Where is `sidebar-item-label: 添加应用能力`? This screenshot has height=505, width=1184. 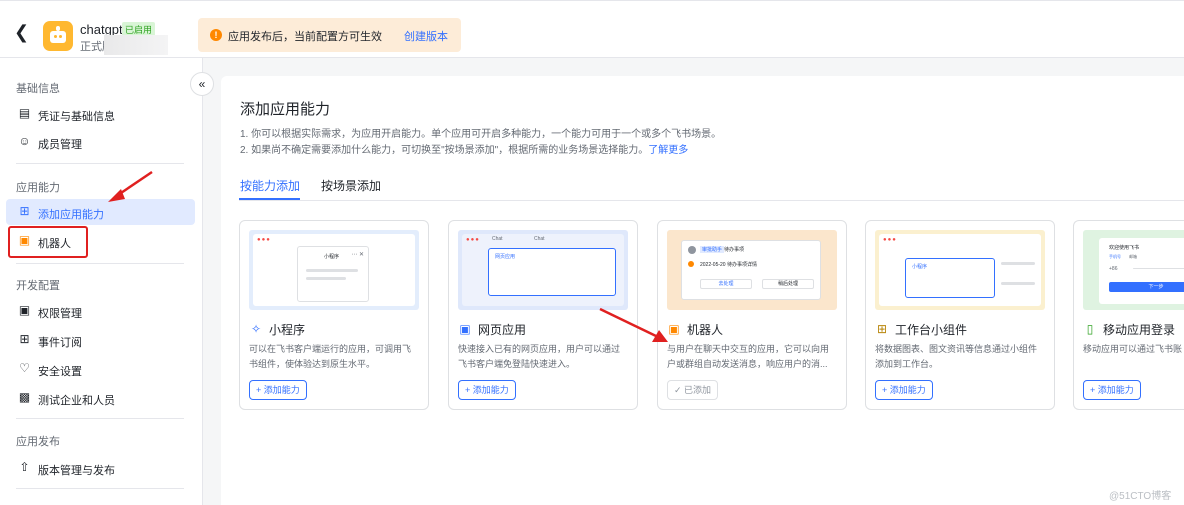 sidebar-item-label: 添加应用能力 is located at coordinates (71, 215).